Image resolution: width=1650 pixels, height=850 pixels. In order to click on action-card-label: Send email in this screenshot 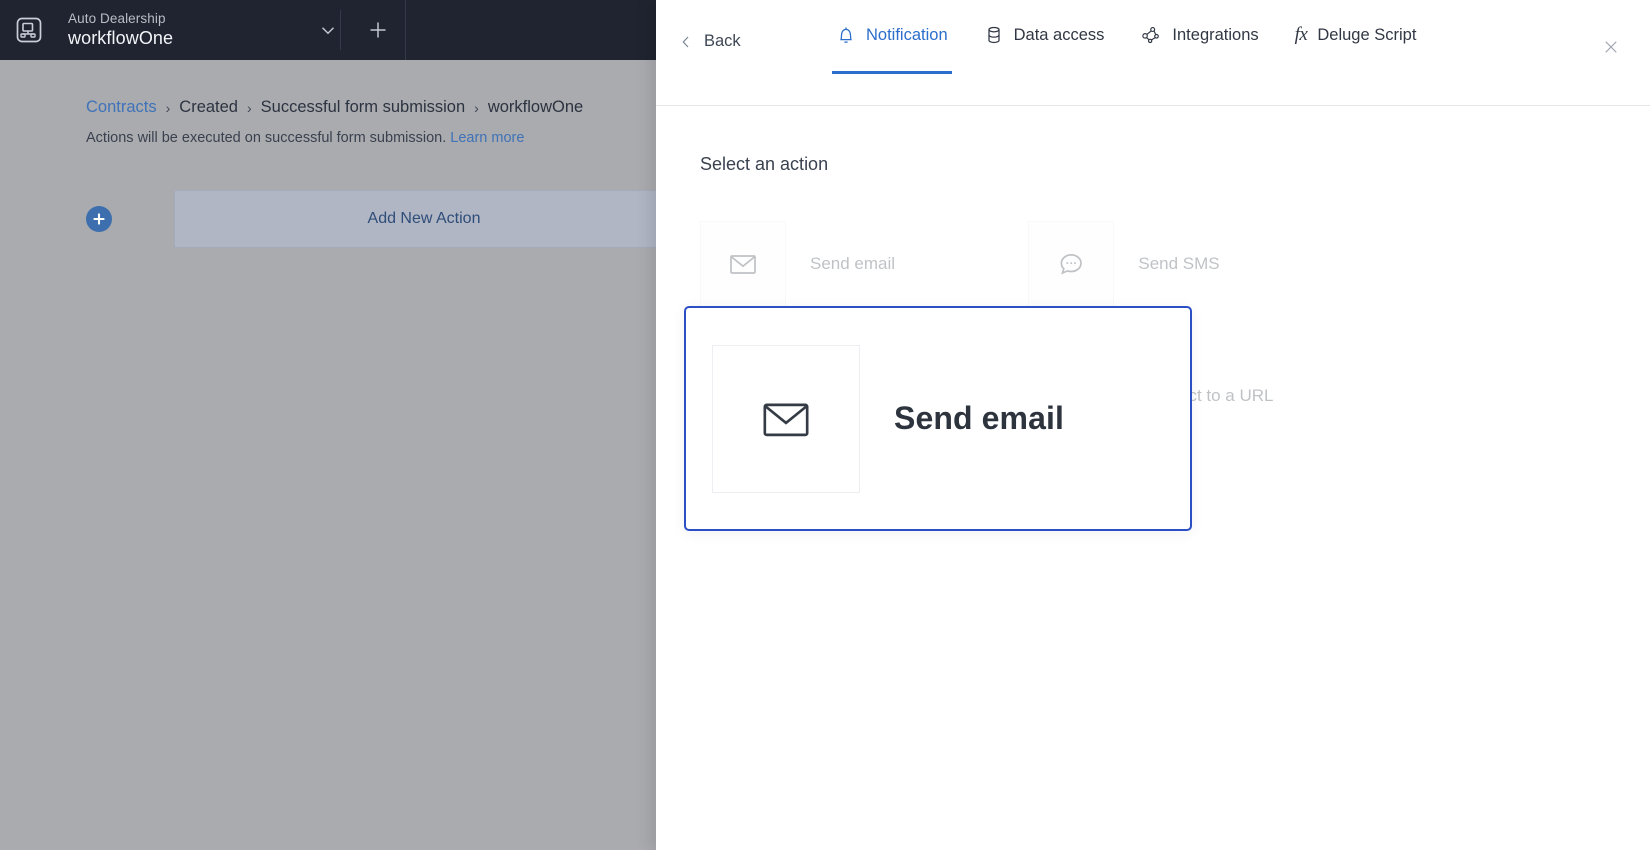, I will do `click(853, 263)`.